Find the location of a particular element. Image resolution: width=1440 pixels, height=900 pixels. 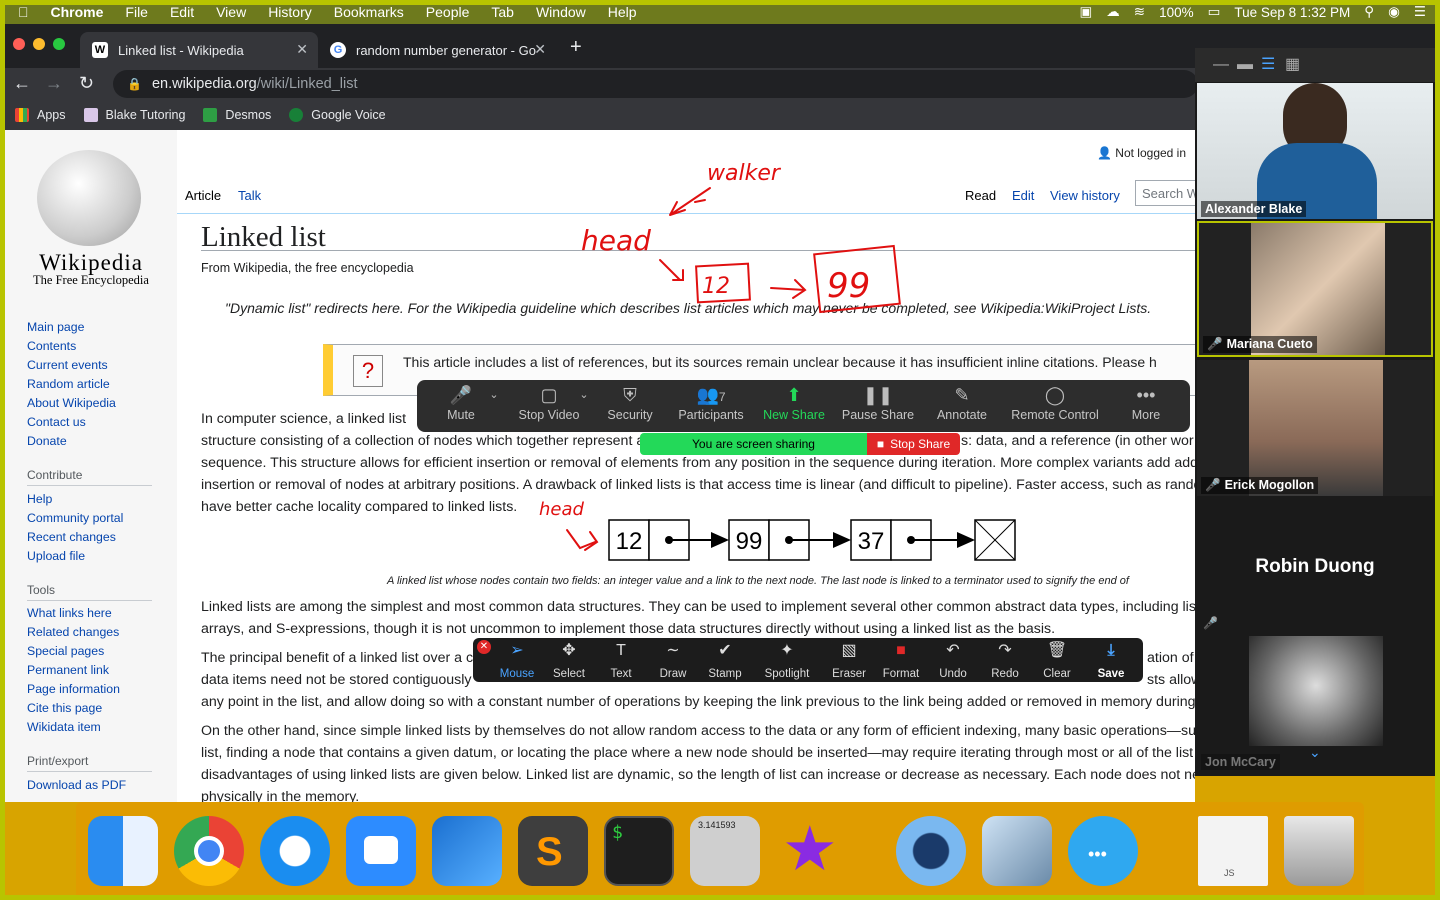

ink-word-head-2: head is located at coordinates (562, 509).